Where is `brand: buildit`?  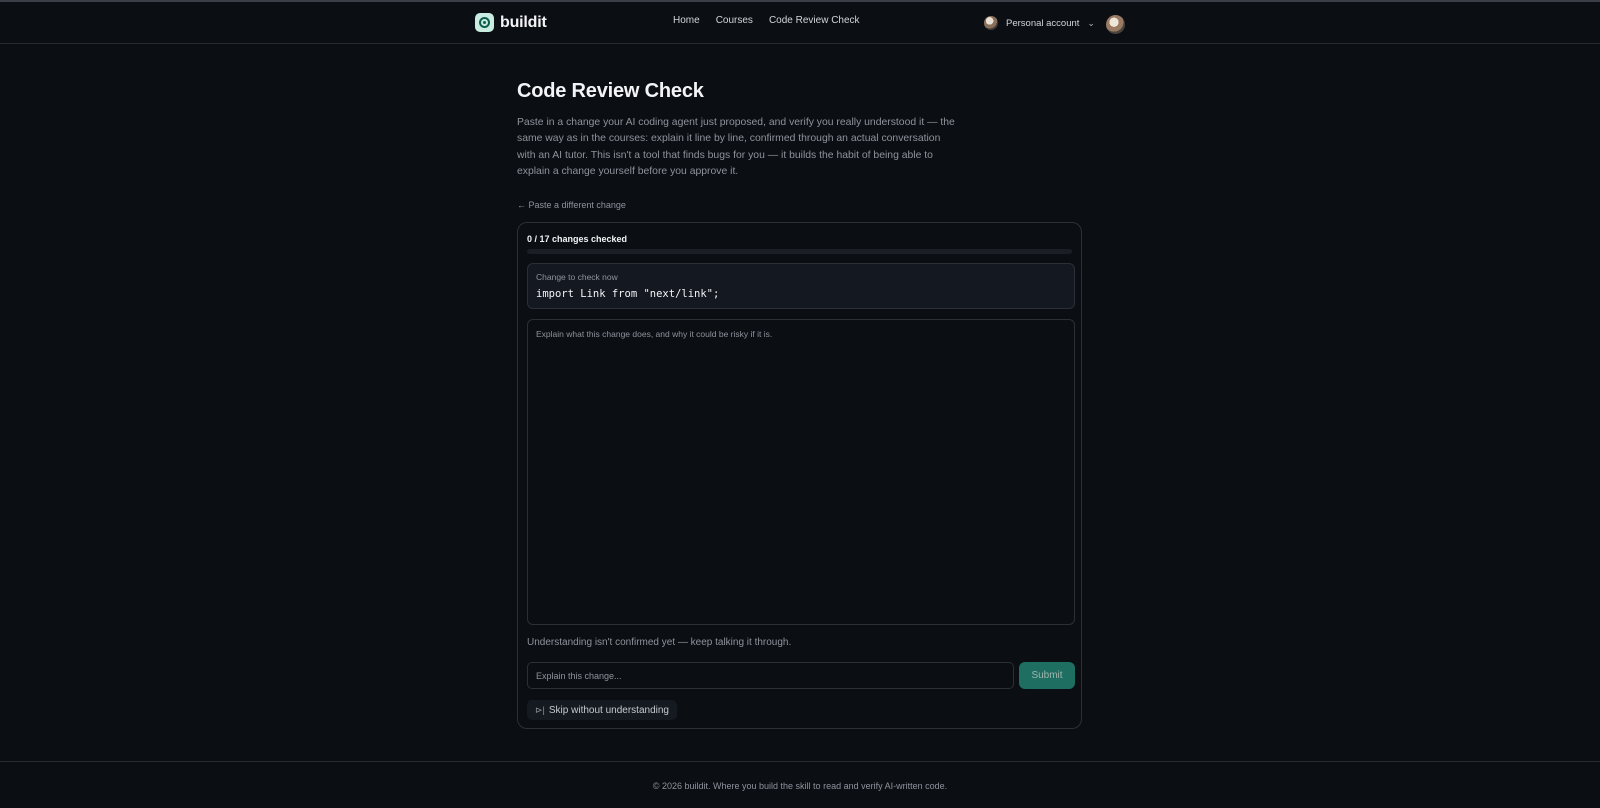
brand: buildit is located at coordinates (511, 22).